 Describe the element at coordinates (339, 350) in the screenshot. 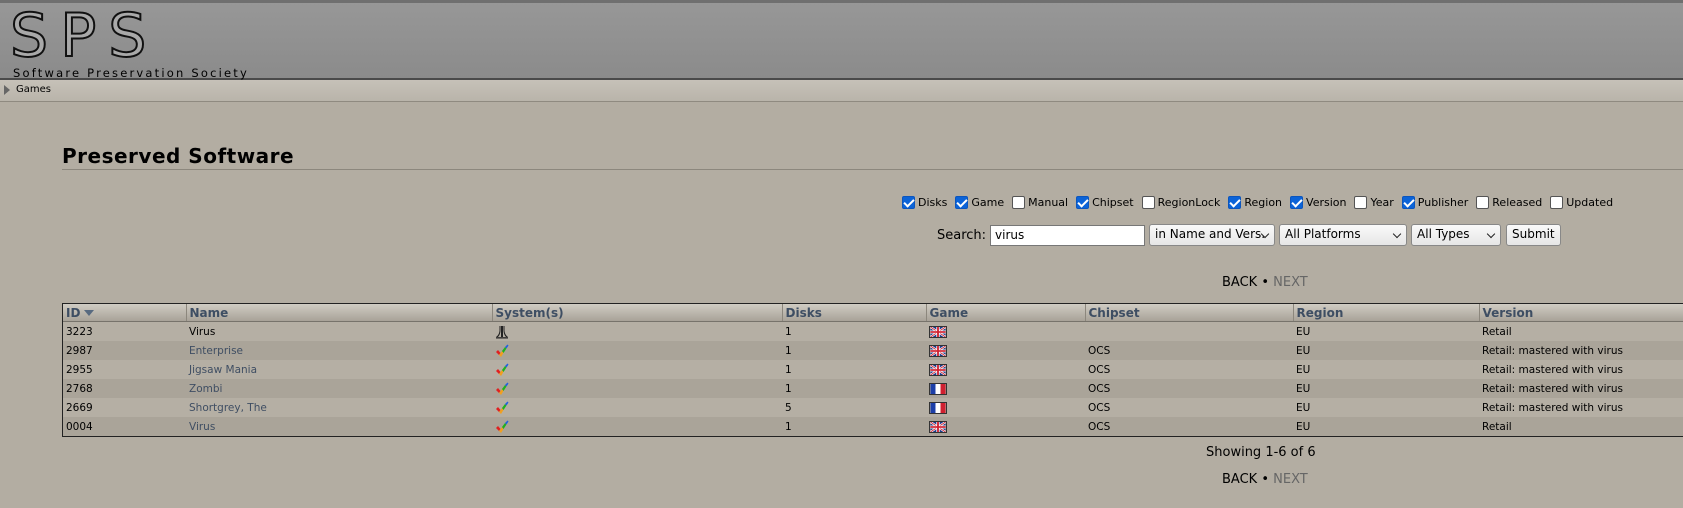

I see `cell-name: Enterprise` at that location.